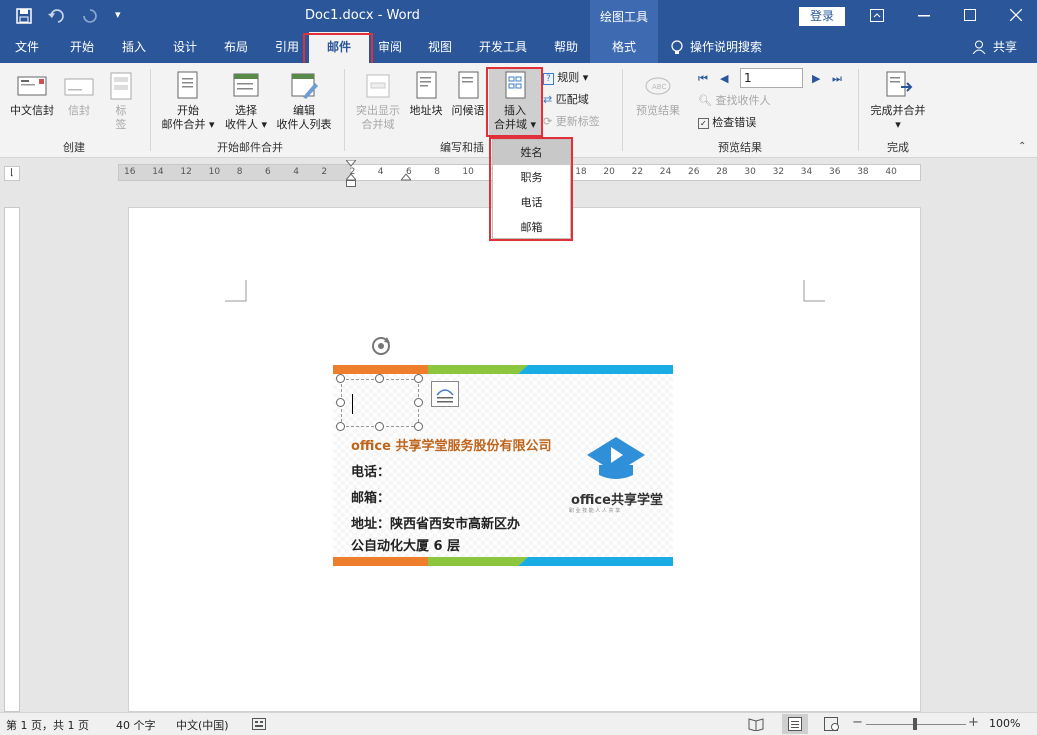 This screenshot has height=735, width=1037. Describe the element at coordinates (58, 16) in the screenshot. I see `undo-icon` at that location.